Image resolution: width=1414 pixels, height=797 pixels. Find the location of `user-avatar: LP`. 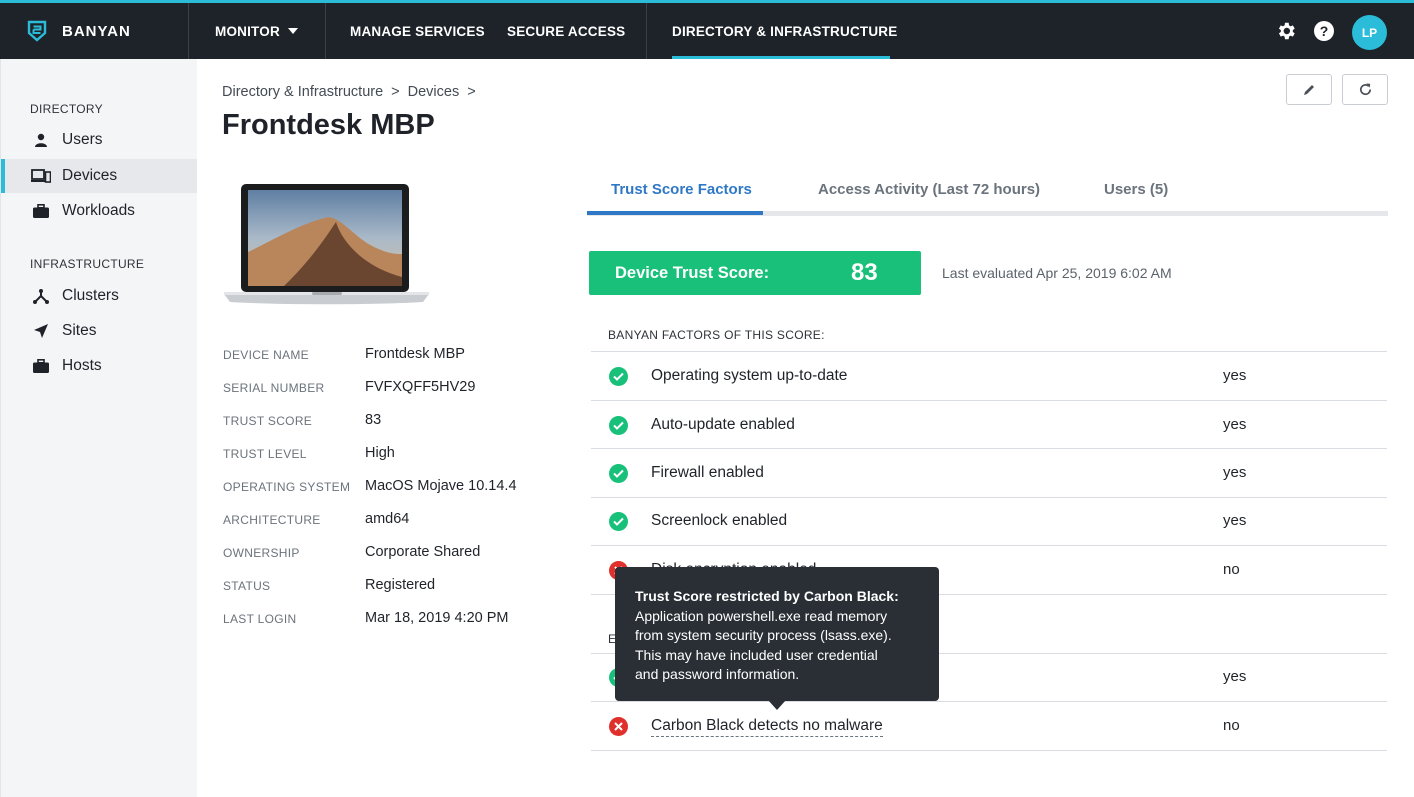

user-avatar: LP is located at coordinates (1369, 32).